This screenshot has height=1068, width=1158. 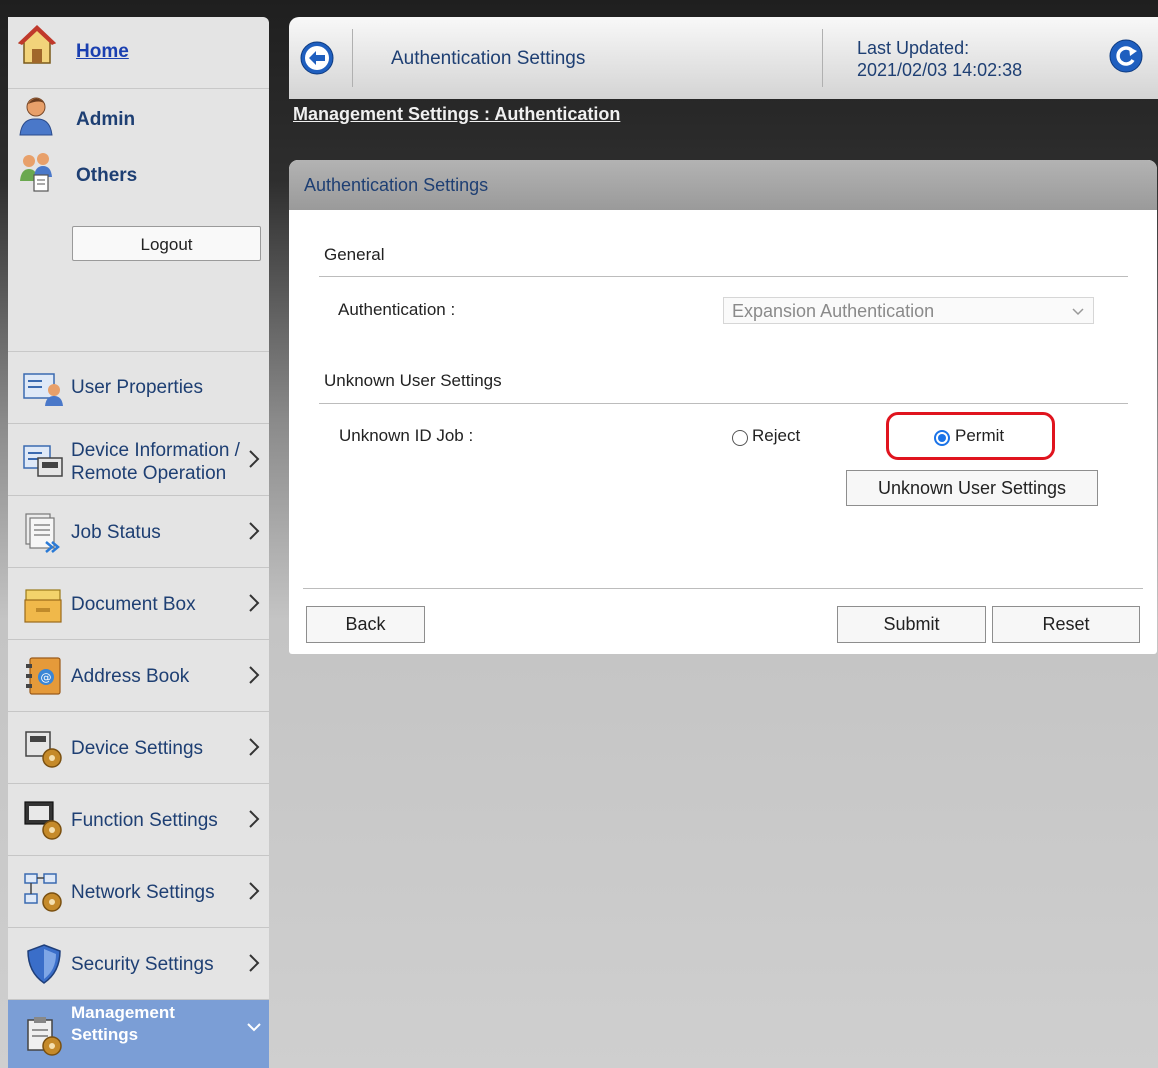 I want to click on home-link: Home, so click(x=102, y=52).